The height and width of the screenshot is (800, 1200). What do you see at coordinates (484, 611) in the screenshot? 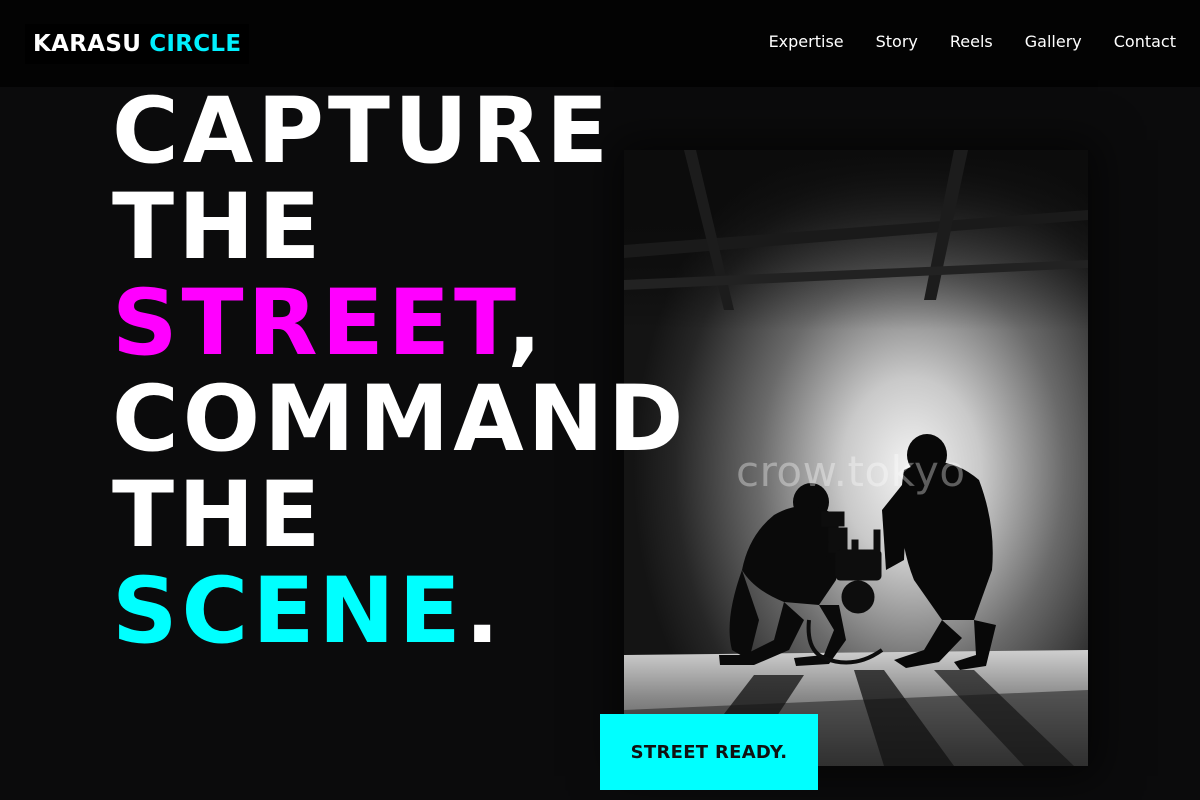
I see `headline-period: .` at bounding box center [484, 611].